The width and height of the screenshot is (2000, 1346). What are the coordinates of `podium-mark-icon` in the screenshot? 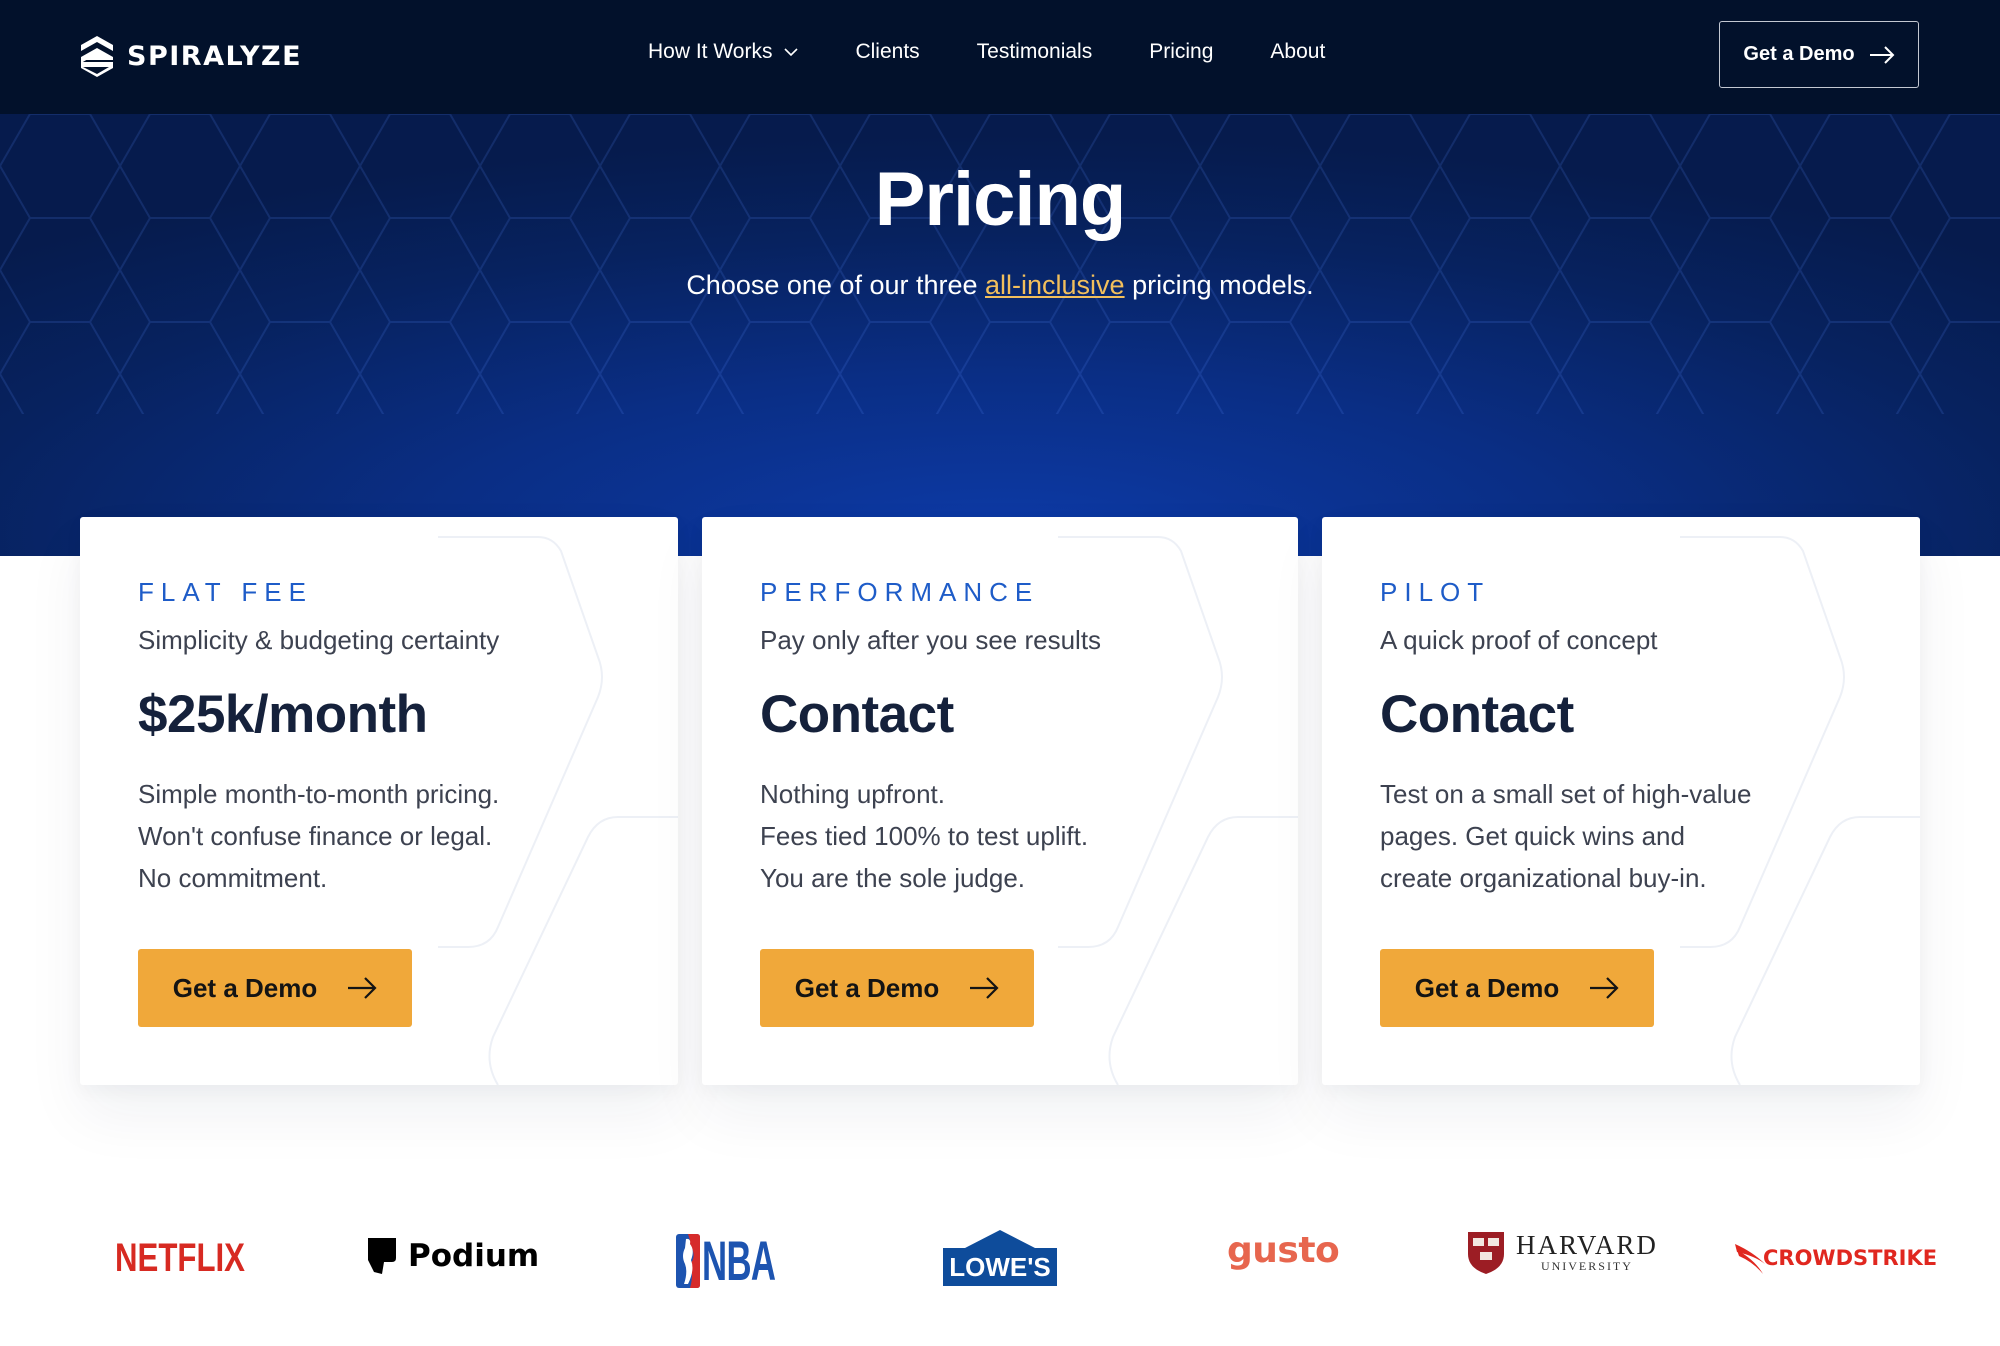 It's located at (382, 1256).